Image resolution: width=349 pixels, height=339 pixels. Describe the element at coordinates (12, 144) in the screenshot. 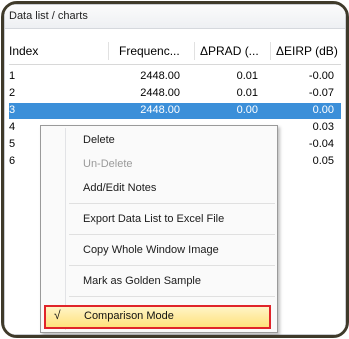

I see `cell-index: 5` at that location.